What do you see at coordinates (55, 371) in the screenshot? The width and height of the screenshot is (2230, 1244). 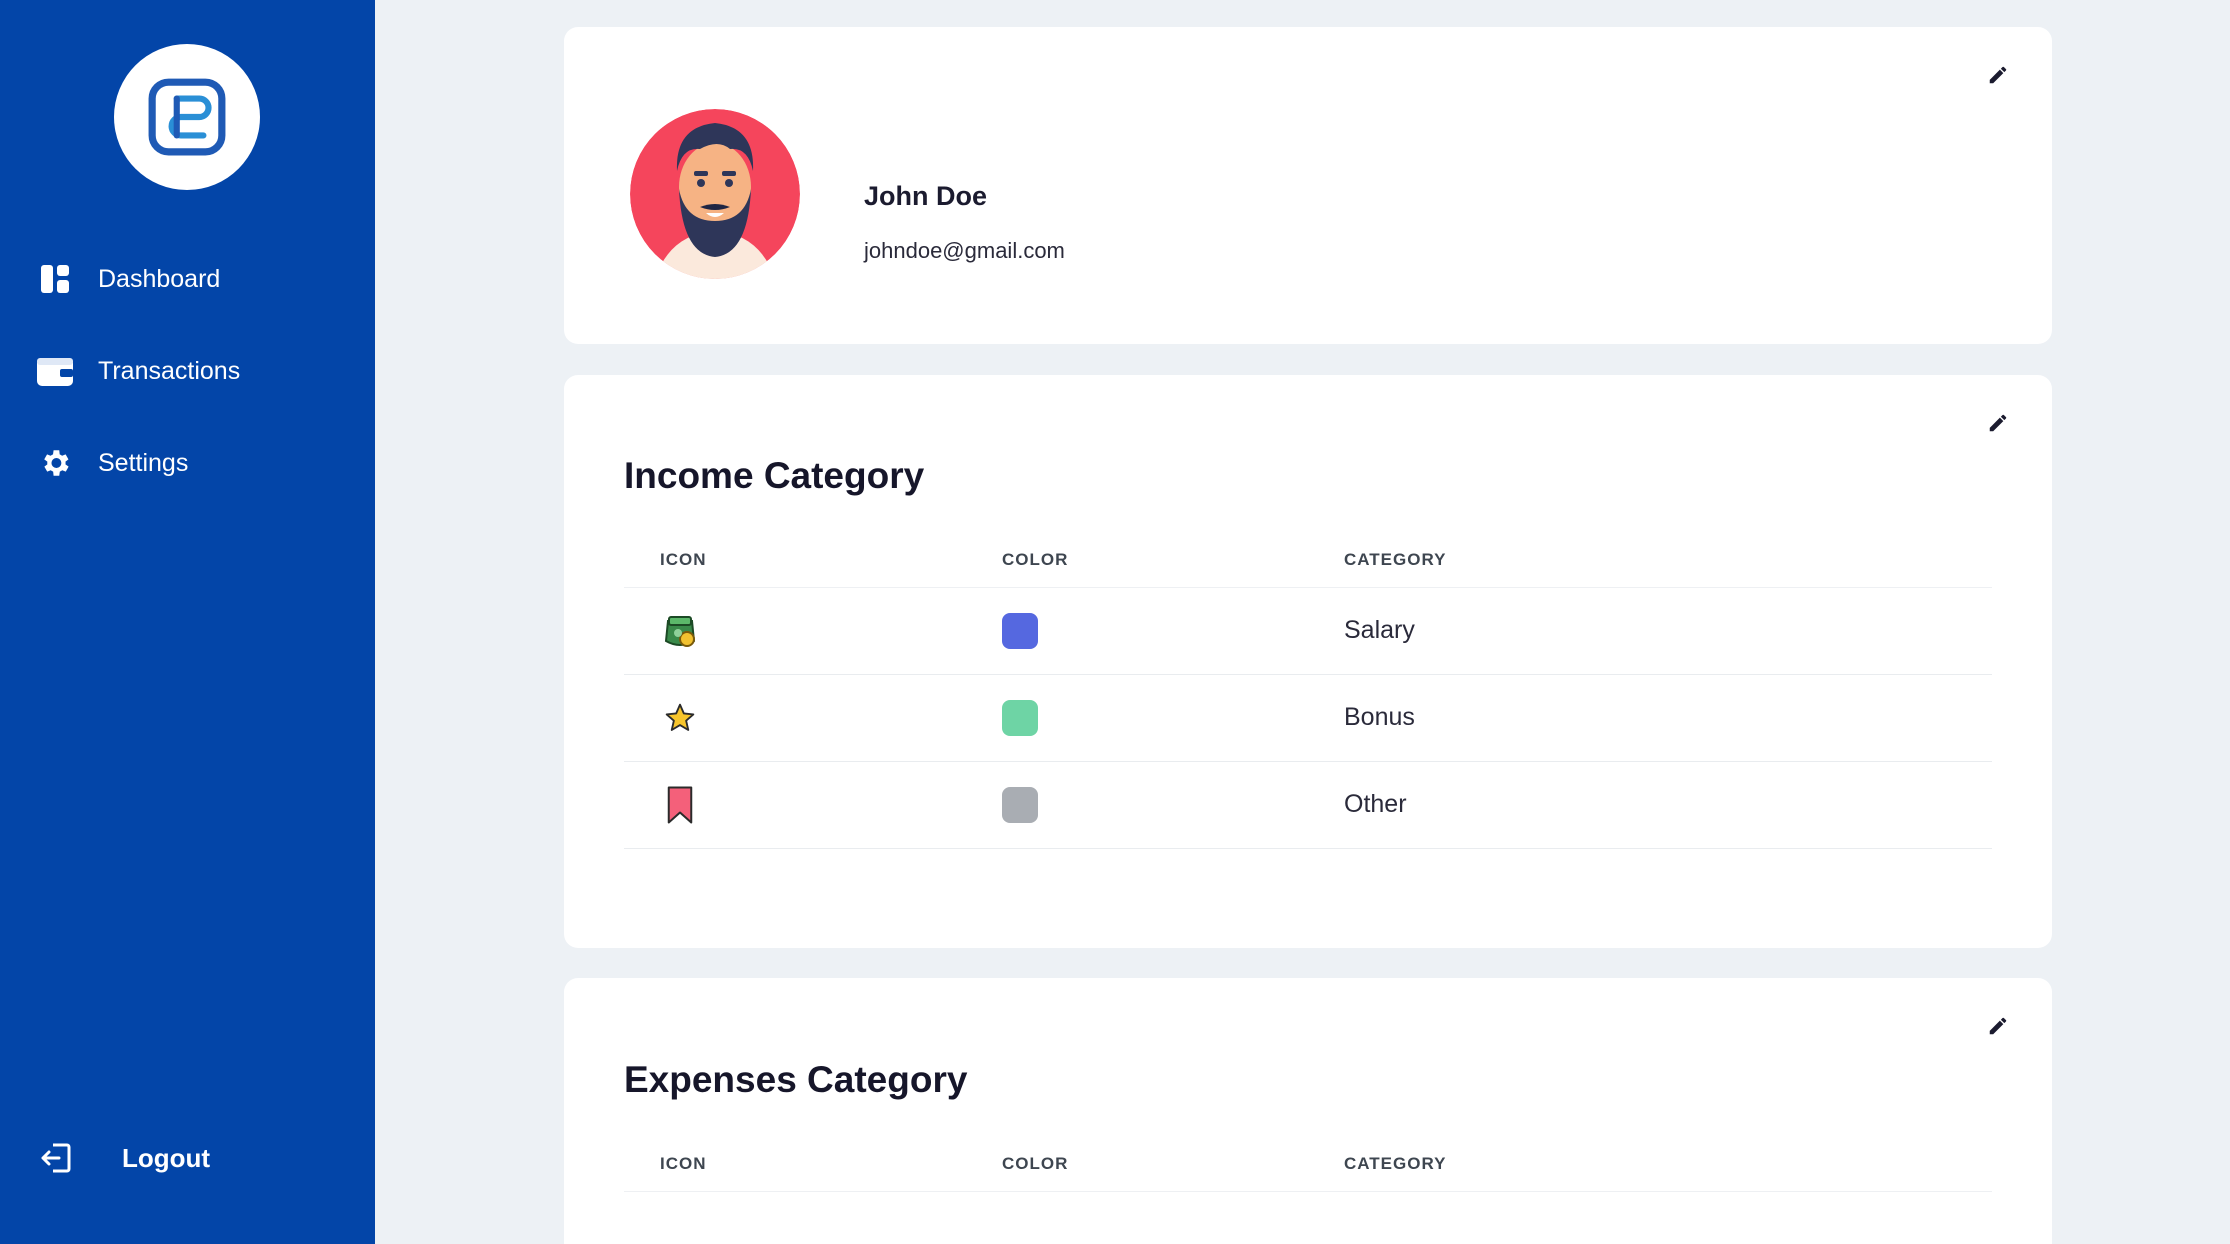 I see `wallet-icon` at bounding box center [55, 371].